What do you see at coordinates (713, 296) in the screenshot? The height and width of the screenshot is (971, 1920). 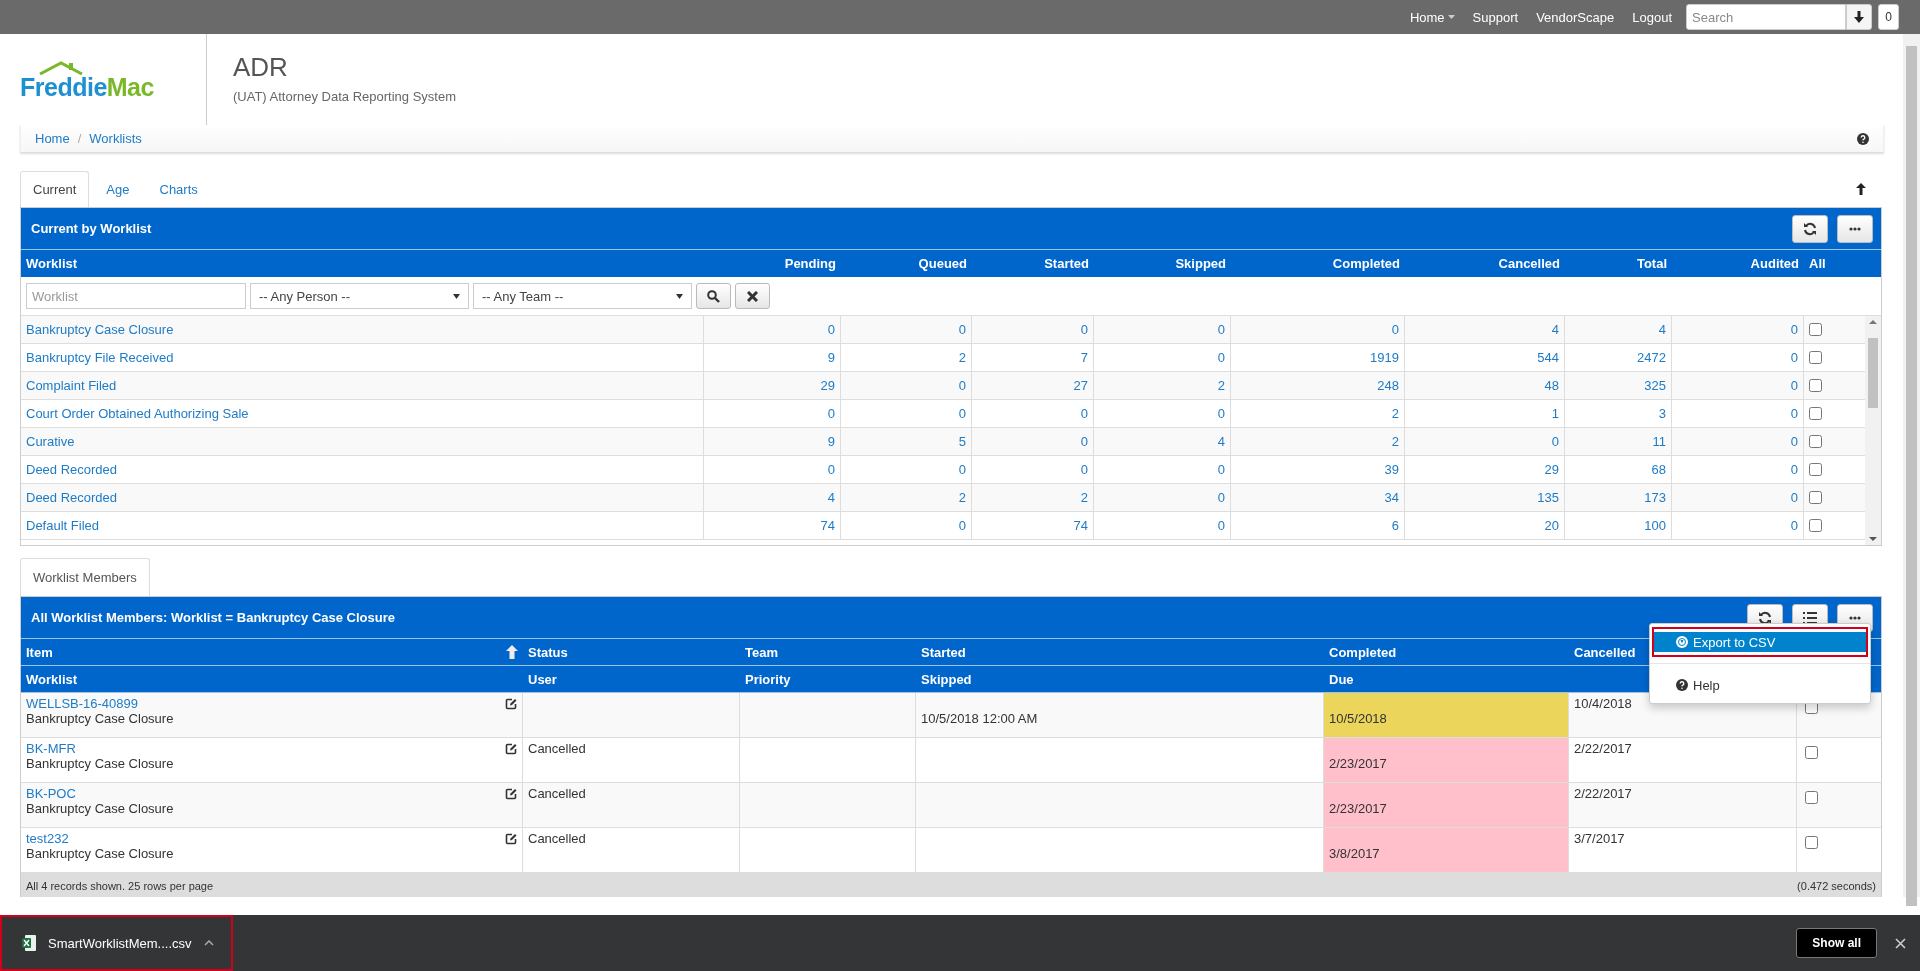 I see `search-button` at bounding box center [713, 296].